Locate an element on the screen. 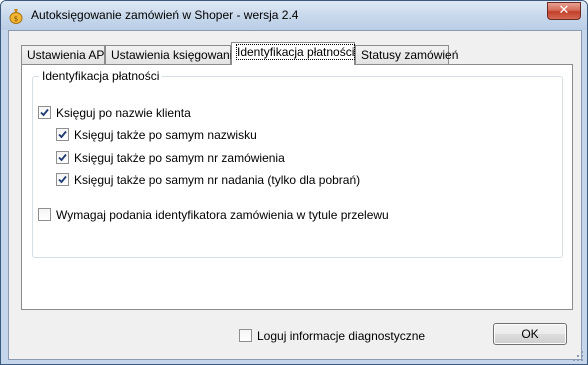  option-label: Księguj także po samym nr zamówienia is located at coordinates (179, 158).